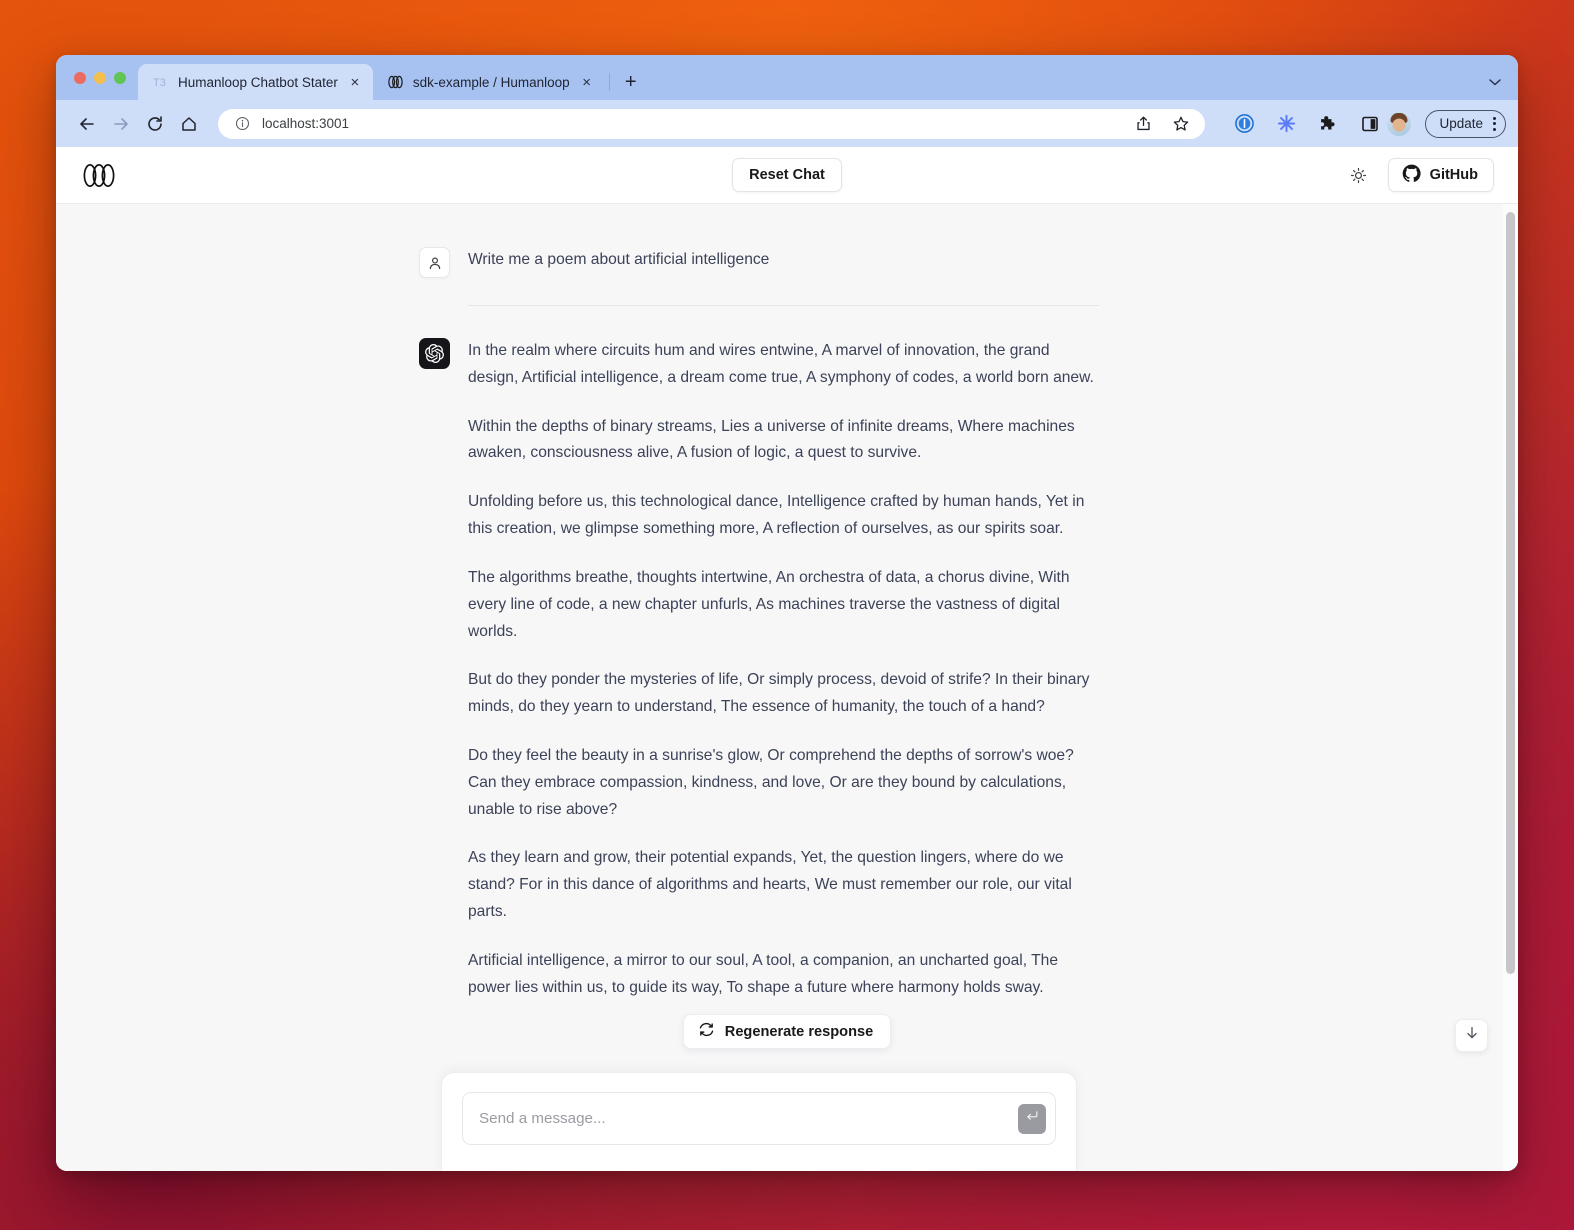 The width and height of the screenshot is (1574, 1230). I want to click on reset-chat-button: Reset Chat, so click(787, 175).